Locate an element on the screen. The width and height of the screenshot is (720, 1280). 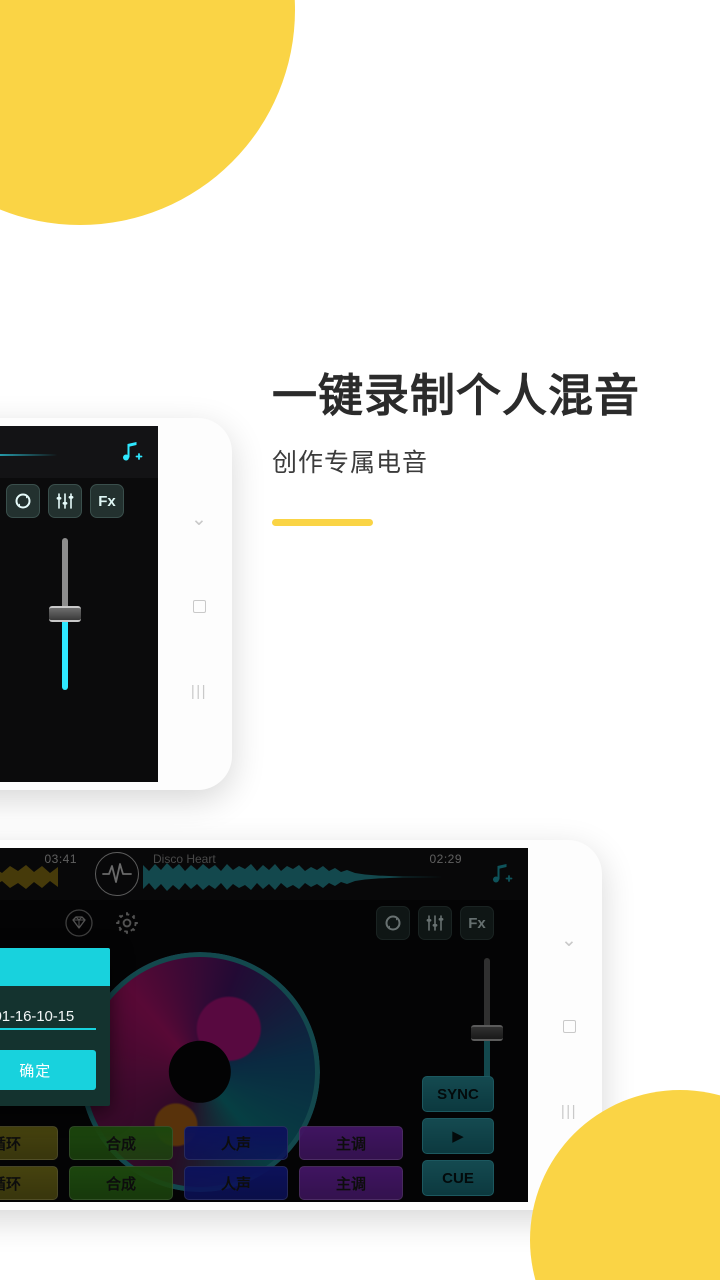
fader-knob is located at coordinates (65, 614).